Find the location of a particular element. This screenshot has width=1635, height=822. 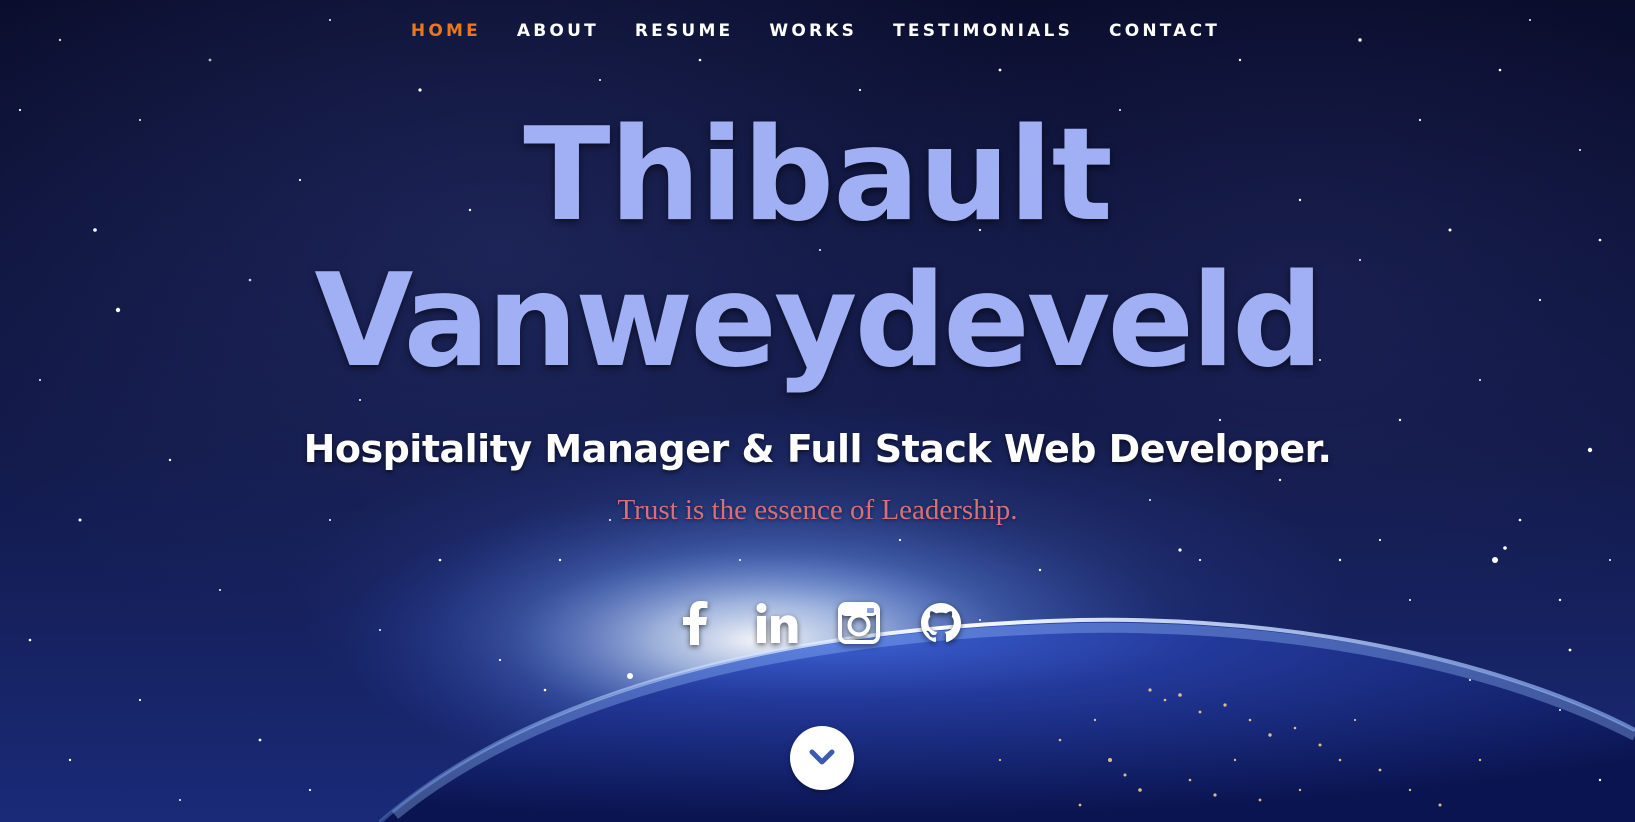

nav-item-home: HOME is located at coordinates (446, 31).